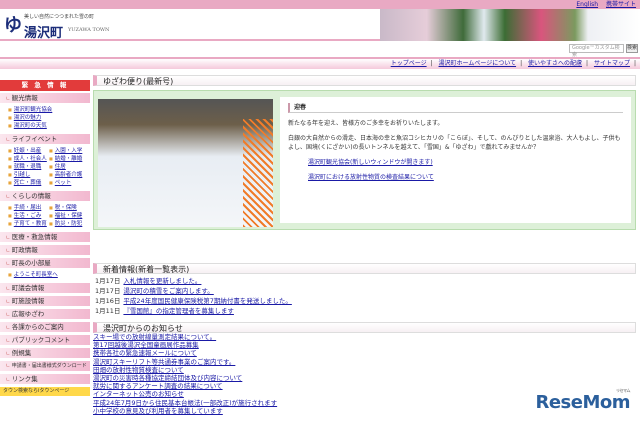  Describe the element at coordinates (45, 98) in the screenshot. I see `sidebar-sightseeing: 観光情報` at that location.